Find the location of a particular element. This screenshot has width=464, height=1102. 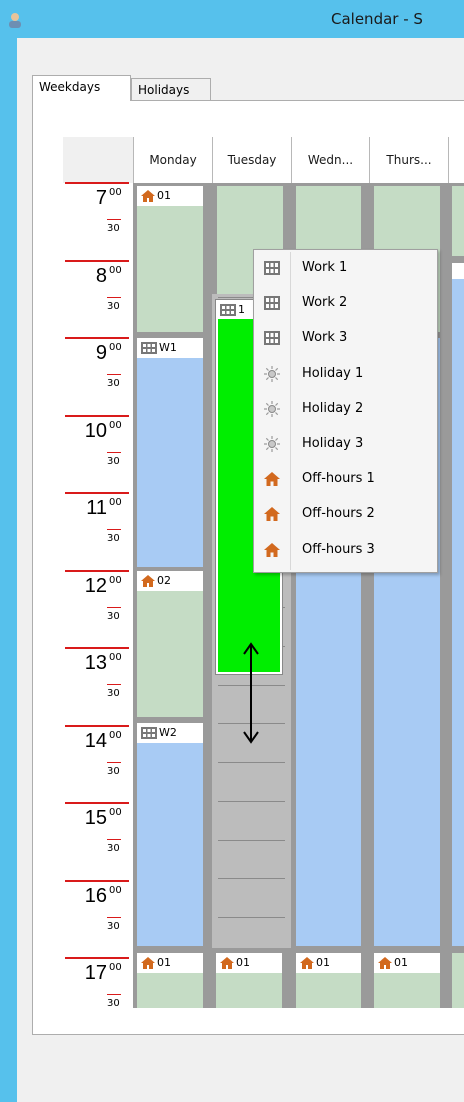

menu-item-work-2: Work 2 is located at coordinates (345, 303).